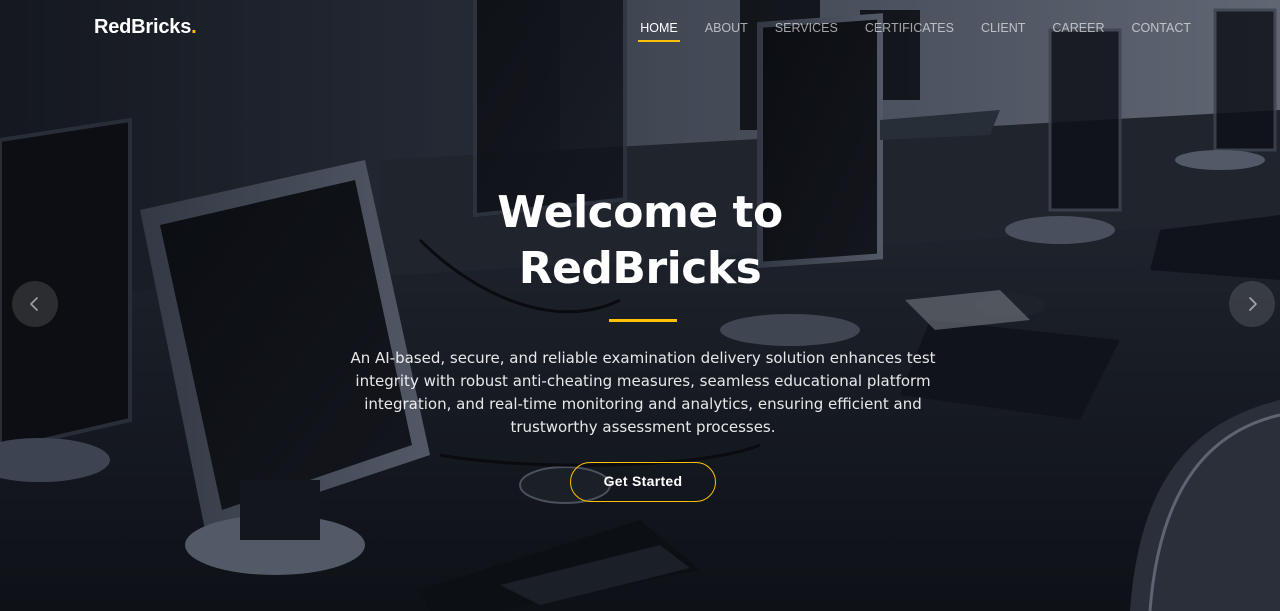 Image resolution: width=1280 pixels, height=611 pixels. I want to click on chevron-left-icon, so click(34, 304).